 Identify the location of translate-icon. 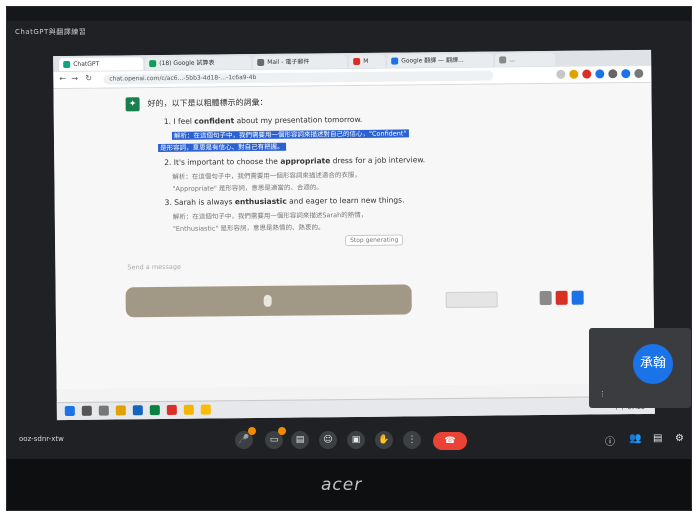
(395, 61).